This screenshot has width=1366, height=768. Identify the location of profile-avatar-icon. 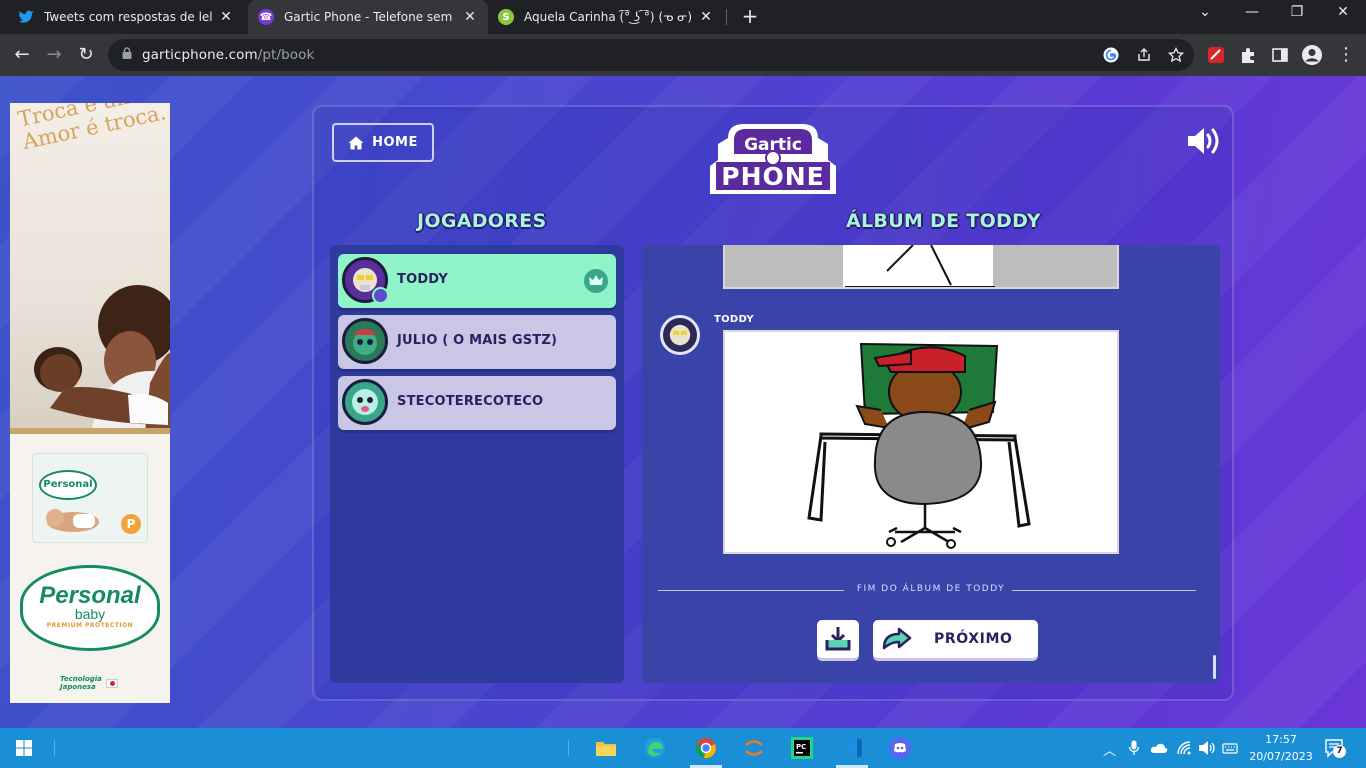
(1312, 55).